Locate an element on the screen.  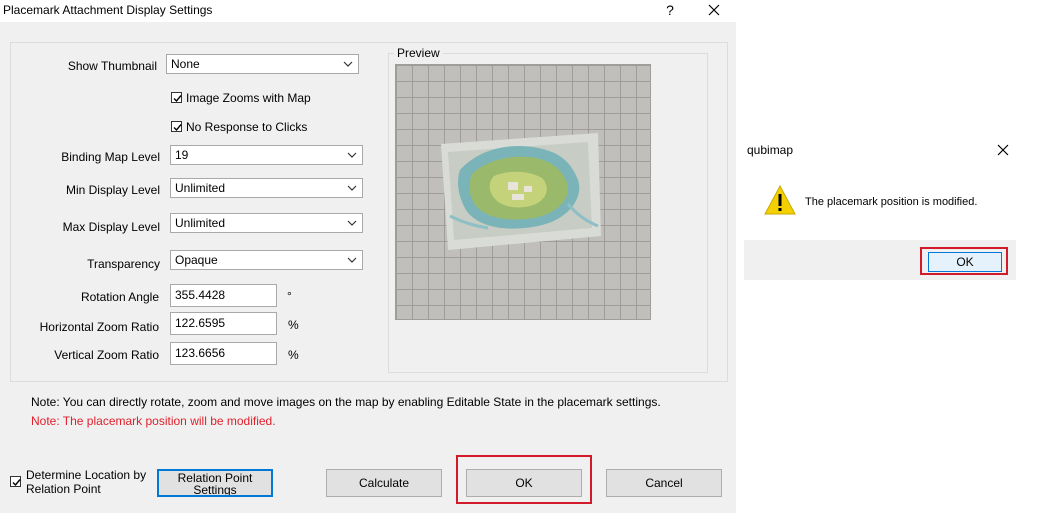
h-zoom-input: 122.6595 is located at coordinates (223, 323).